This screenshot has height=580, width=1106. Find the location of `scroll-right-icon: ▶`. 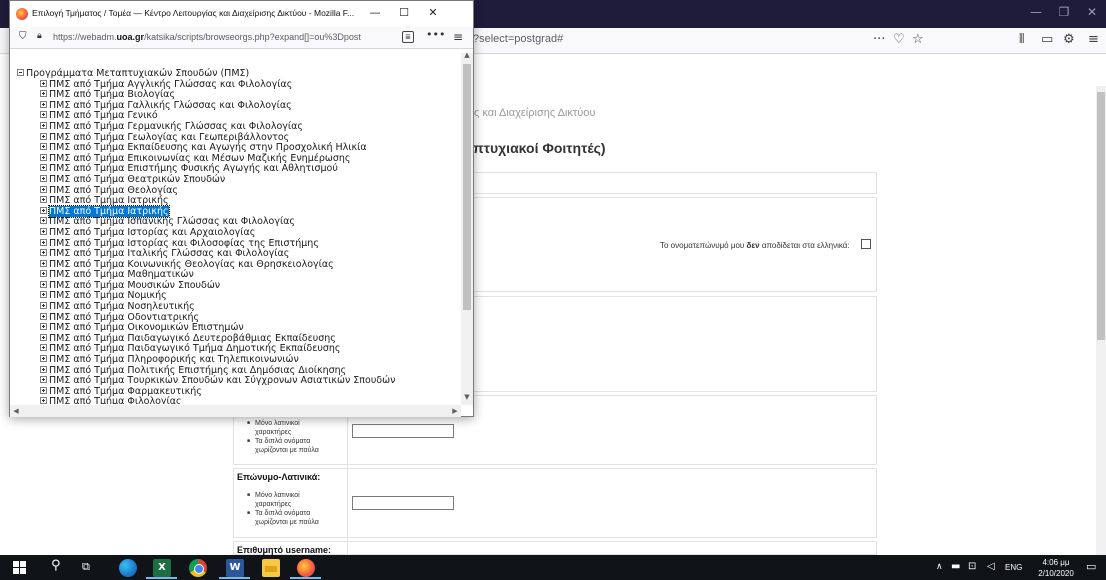

scroll-right-icon: ▶ is located at coordinates (455, 411).